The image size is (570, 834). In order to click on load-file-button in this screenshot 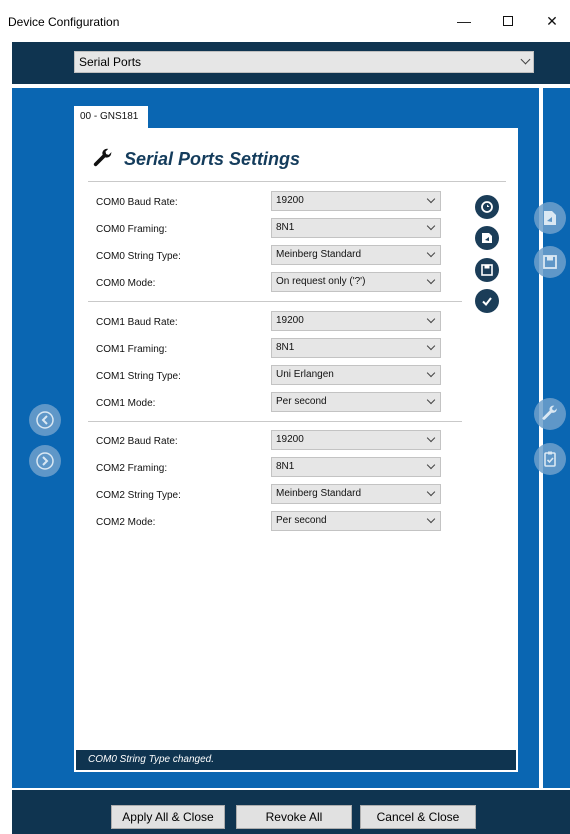, I will do `click(487, 238)`.